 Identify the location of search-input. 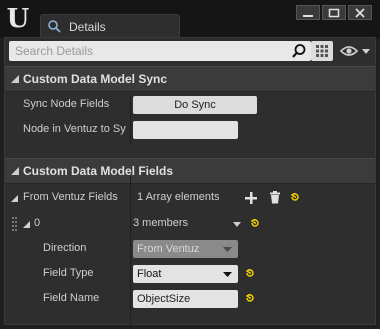
(145, 51).